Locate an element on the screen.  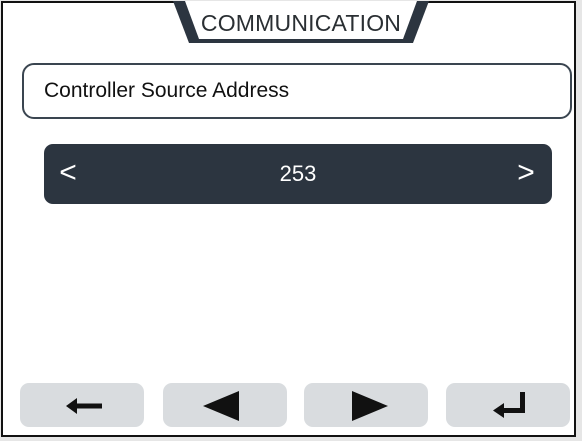
next-value-button: > is located at coordinates (526, 174).